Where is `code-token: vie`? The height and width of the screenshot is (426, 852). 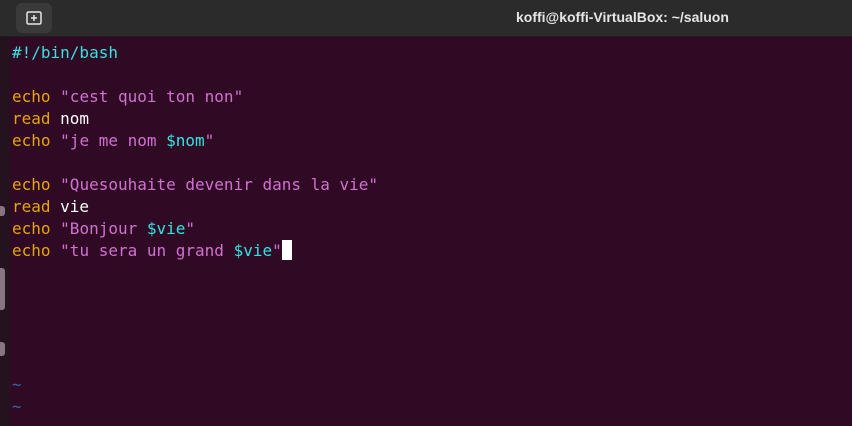
code-token: vie is located at coordinates (70, 206).